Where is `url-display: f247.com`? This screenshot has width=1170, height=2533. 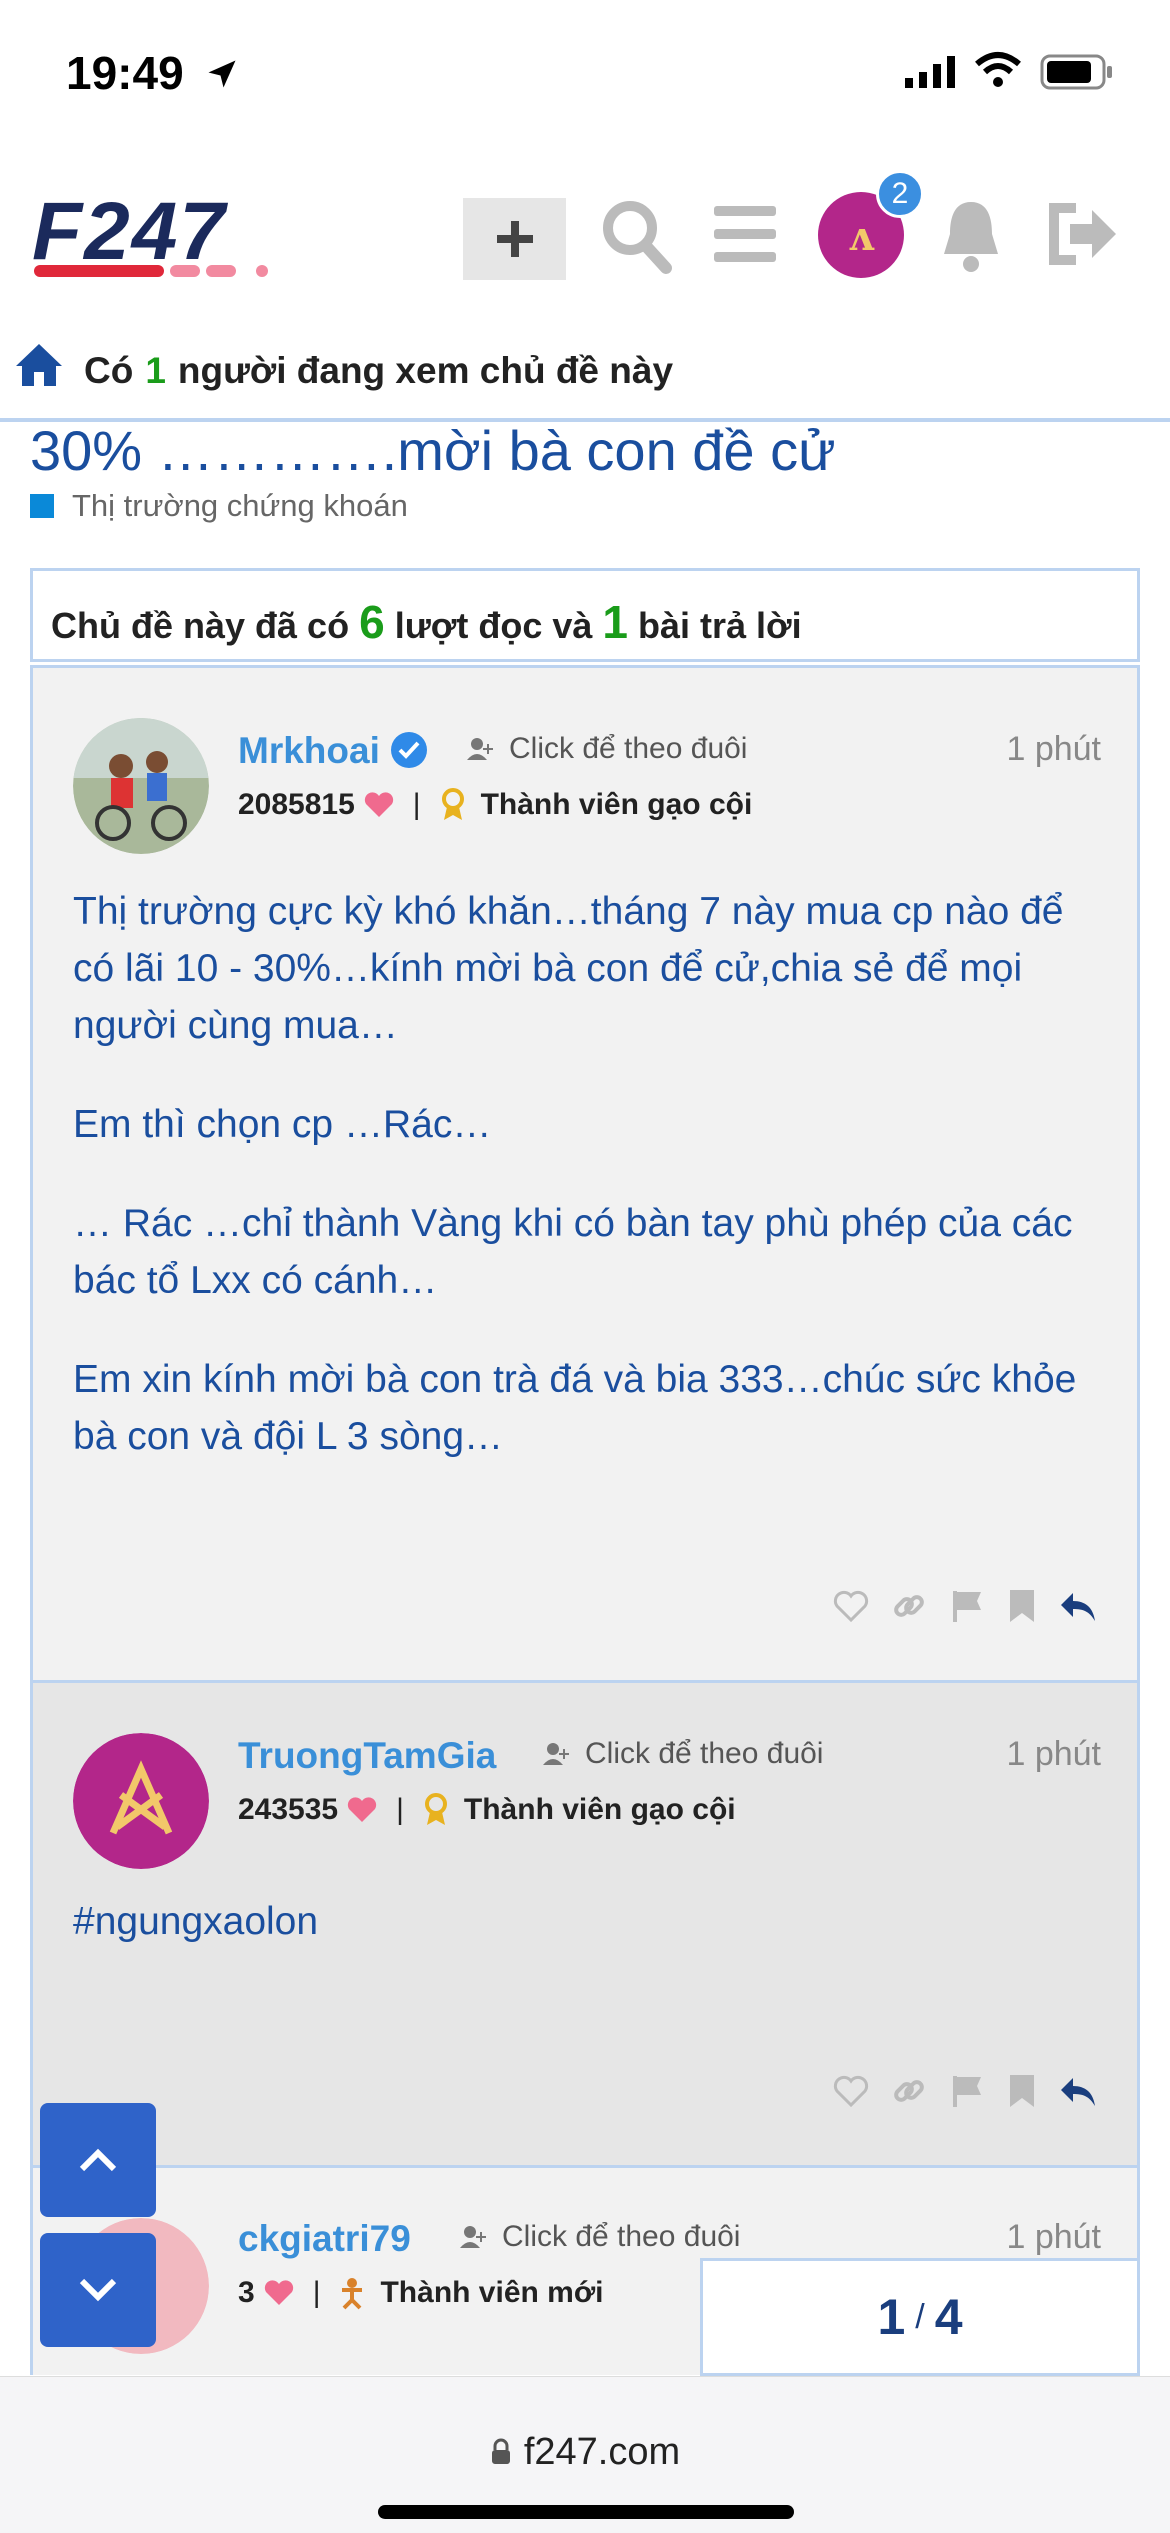
url-display: f247.com is located at coordinates (585, 2452).